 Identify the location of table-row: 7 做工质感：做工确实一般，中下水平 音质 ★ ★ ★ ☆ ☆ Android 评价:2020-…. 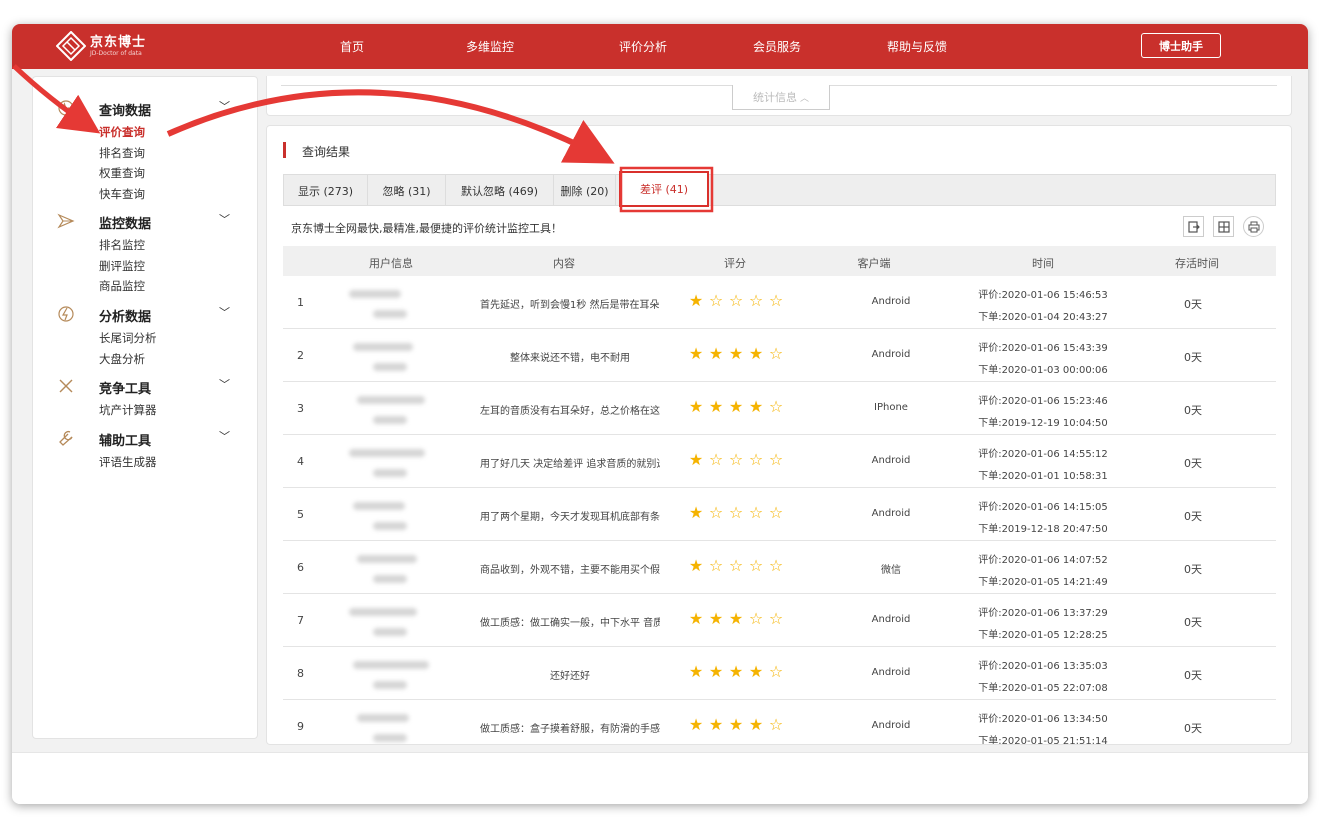
(779, 620).